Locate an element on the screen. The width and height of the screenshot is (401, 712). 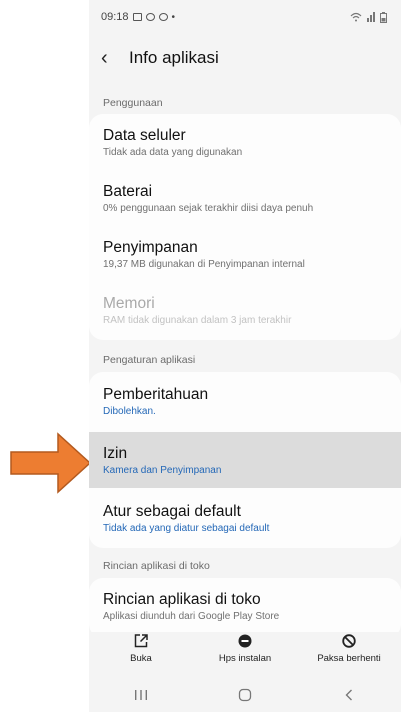
item-title: Atur sebagai default is located at coordinates (172, 511).